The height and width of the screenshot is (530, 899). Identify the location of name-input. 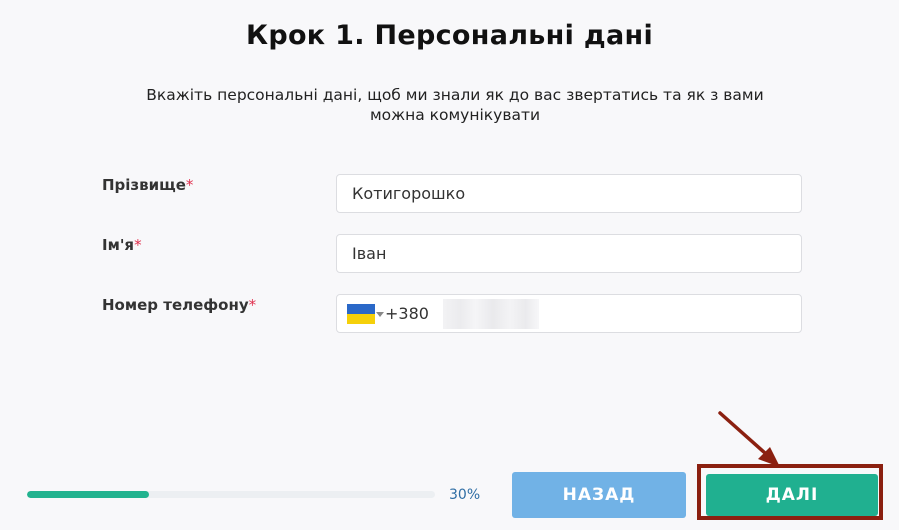
(569, 253).